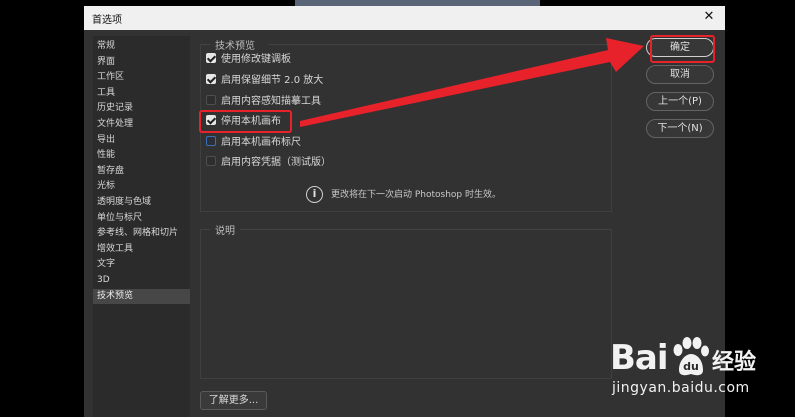 The height and width of the screenshot is (417, 795). I want to click on restart-notice: i 更改将在下一次启动 Photoshop 时生效。, so click(403, 195).